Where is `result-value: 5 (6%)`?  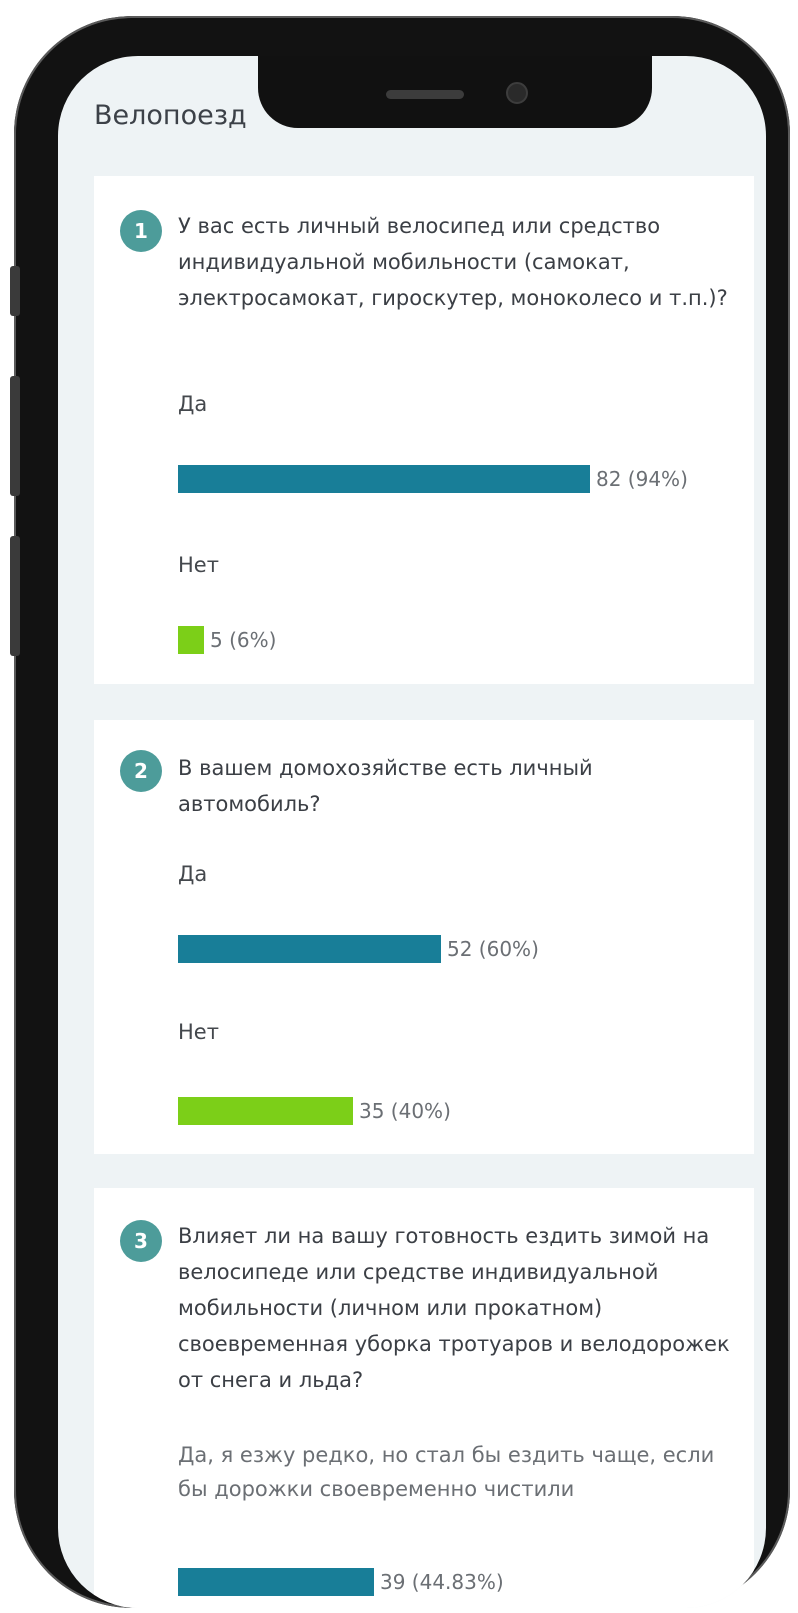 result-value: 5 (6%) is located at coordinates (243, 640).